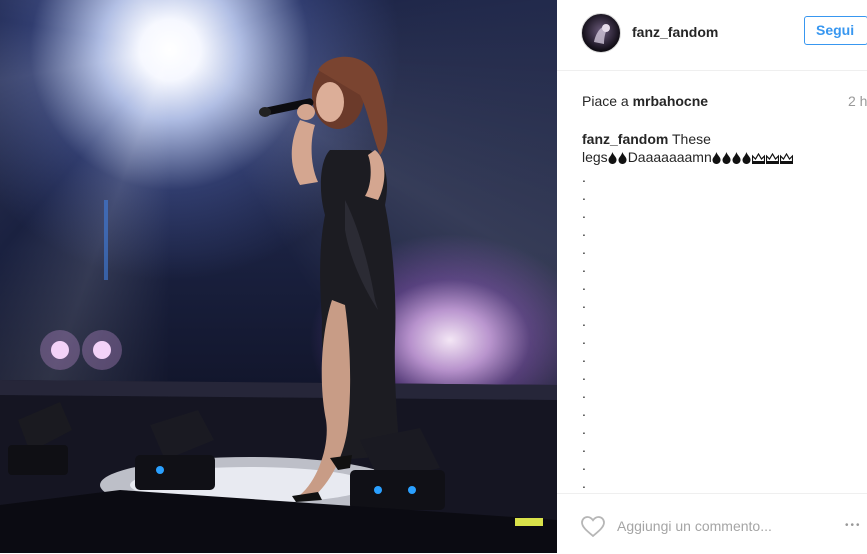  Describe the element at coordinates (835, 30) in the screenshot. I see `follow-button: Segui` at that location.